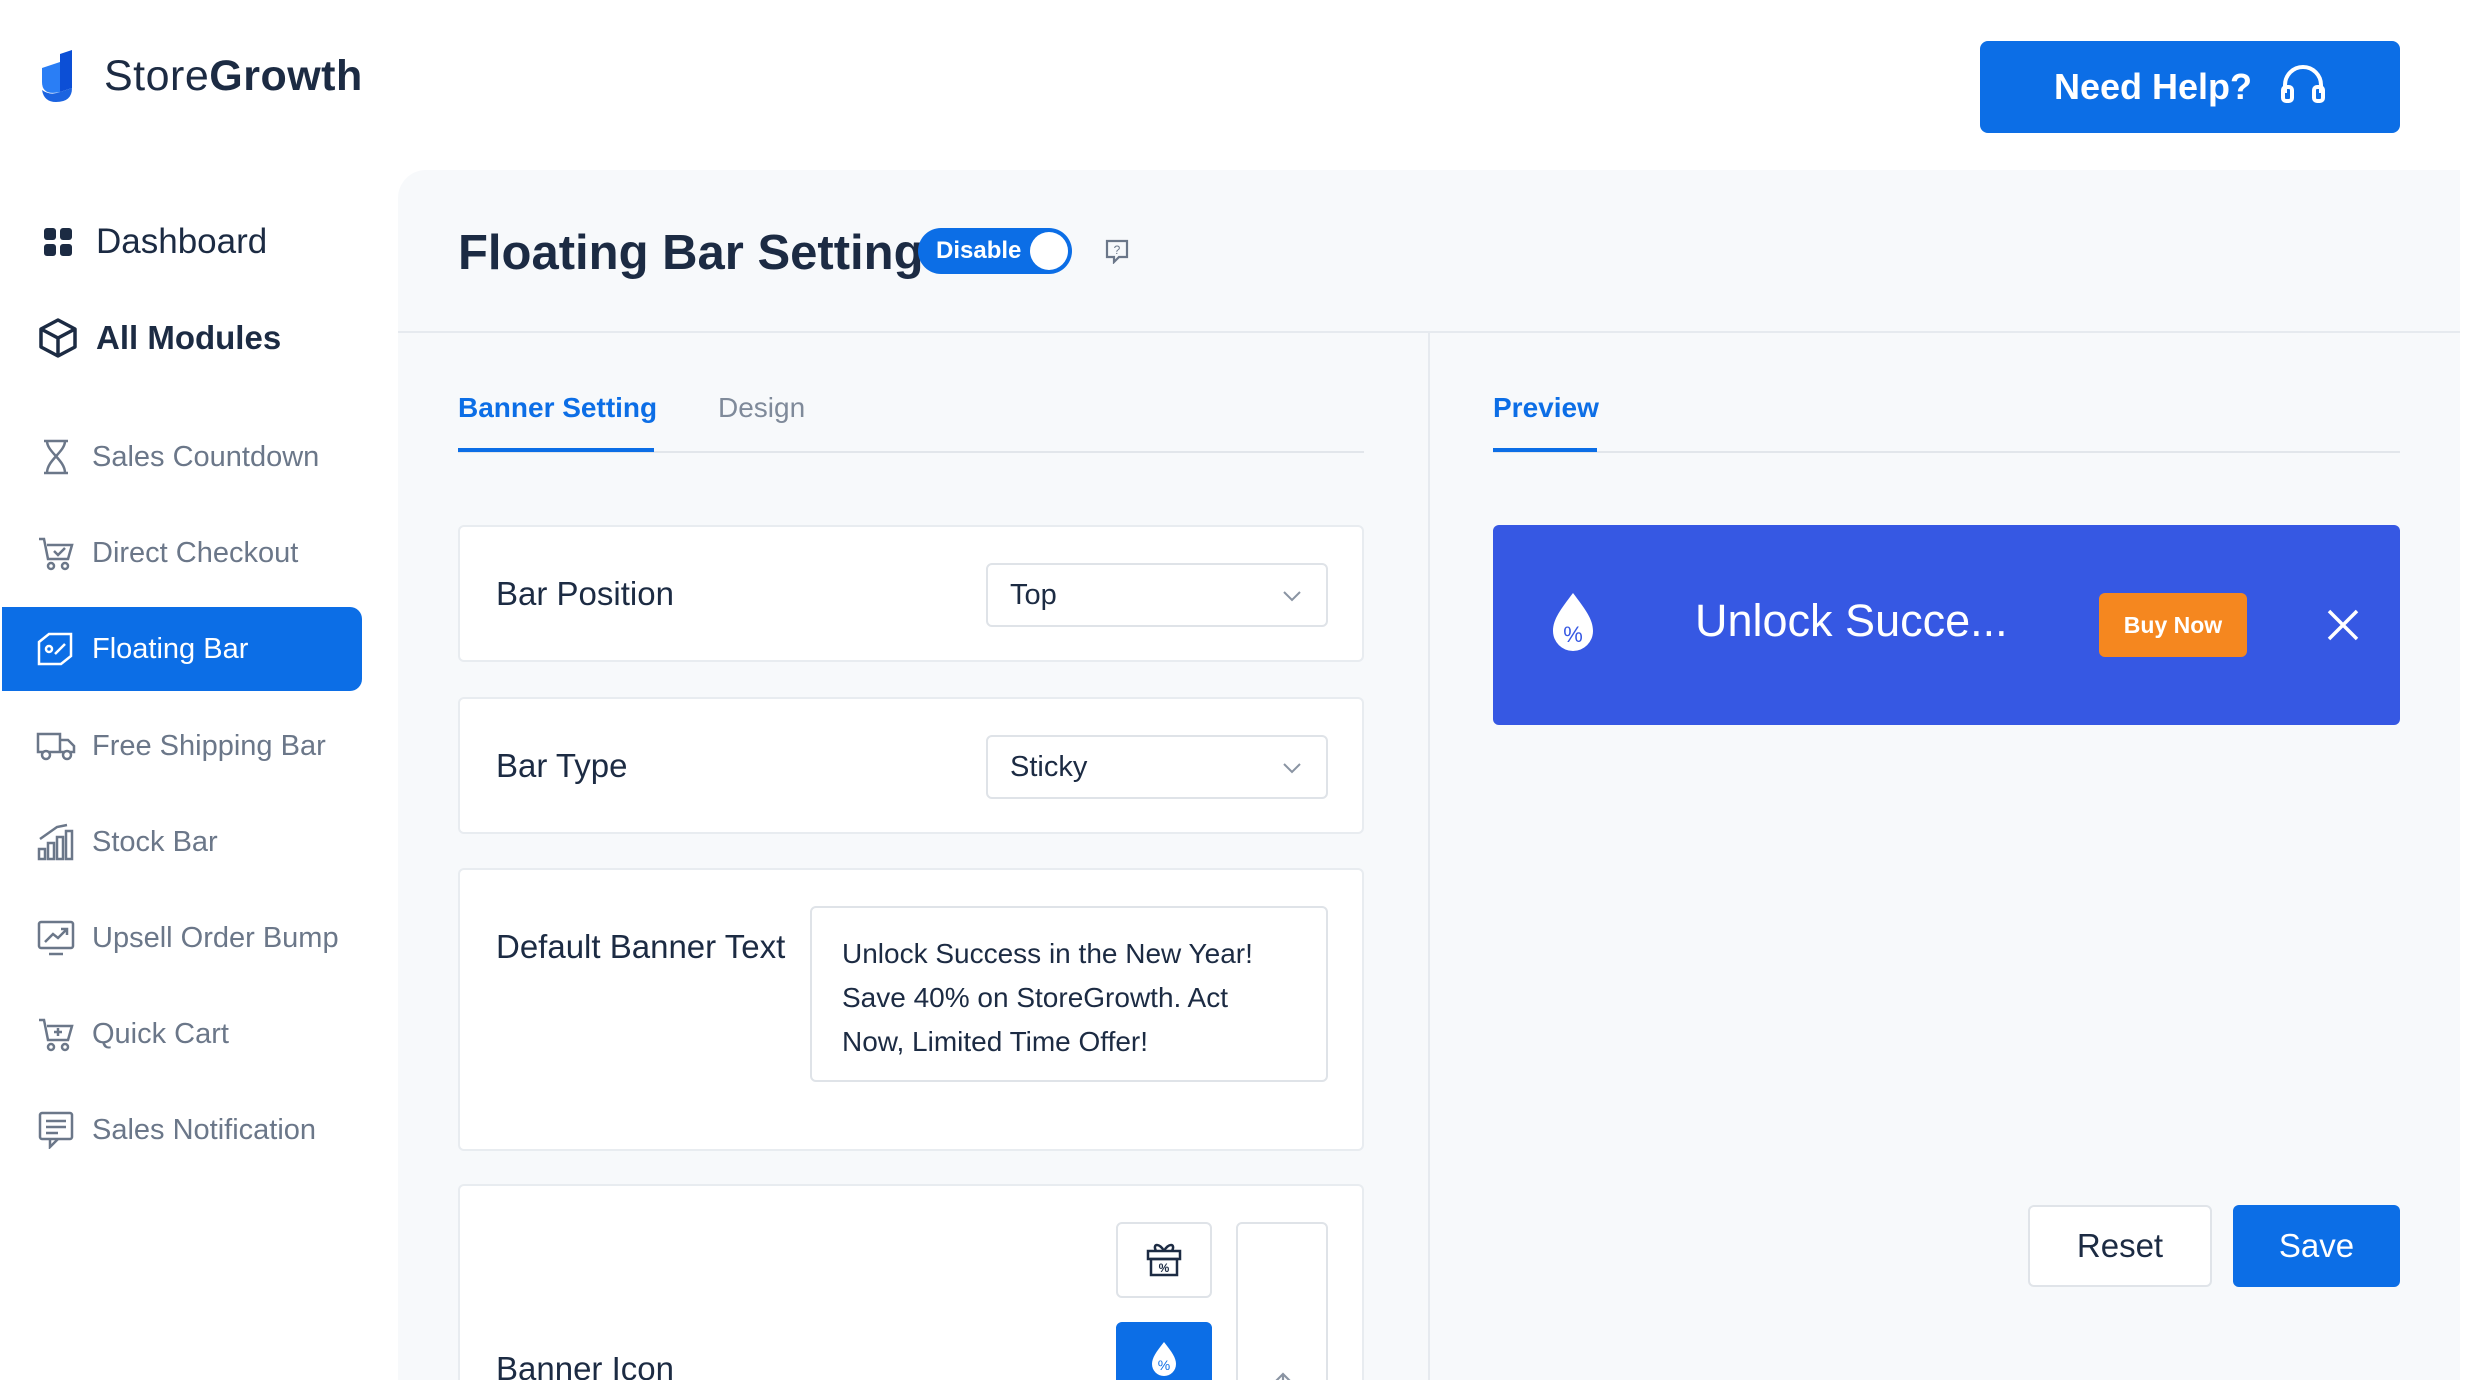 This screenshot has width=2492, height=1380. I want to click on bar-position-select: Top, so click(1157, 595).